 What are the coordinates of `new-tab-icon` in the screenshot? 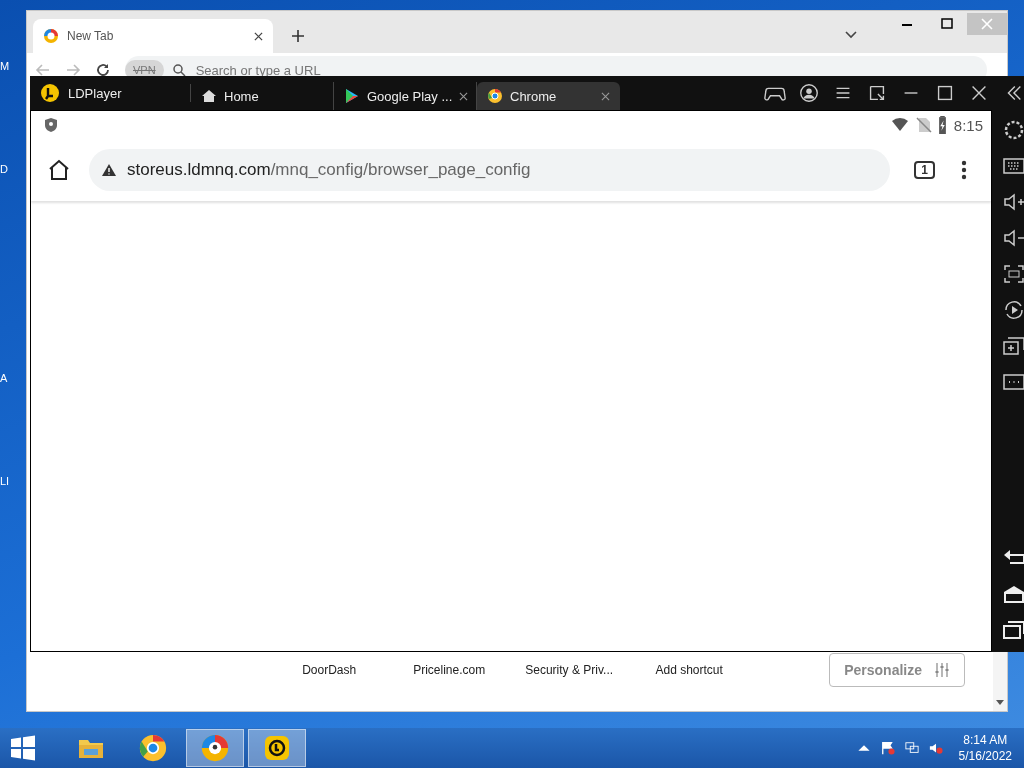 It's located at (298, 36).